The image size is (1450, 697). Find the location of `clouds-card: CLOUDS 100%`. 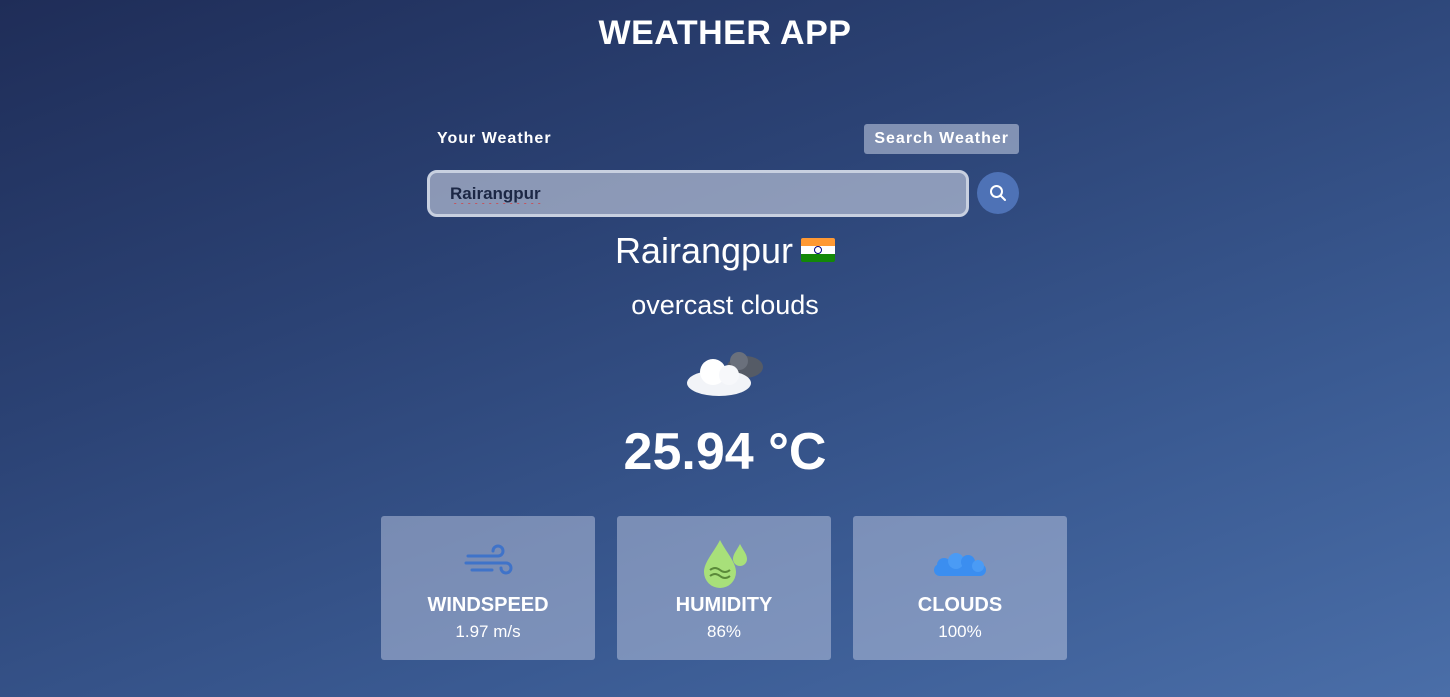

clouds-card: CLOUDS 100% is located at coordinates (960, 588).